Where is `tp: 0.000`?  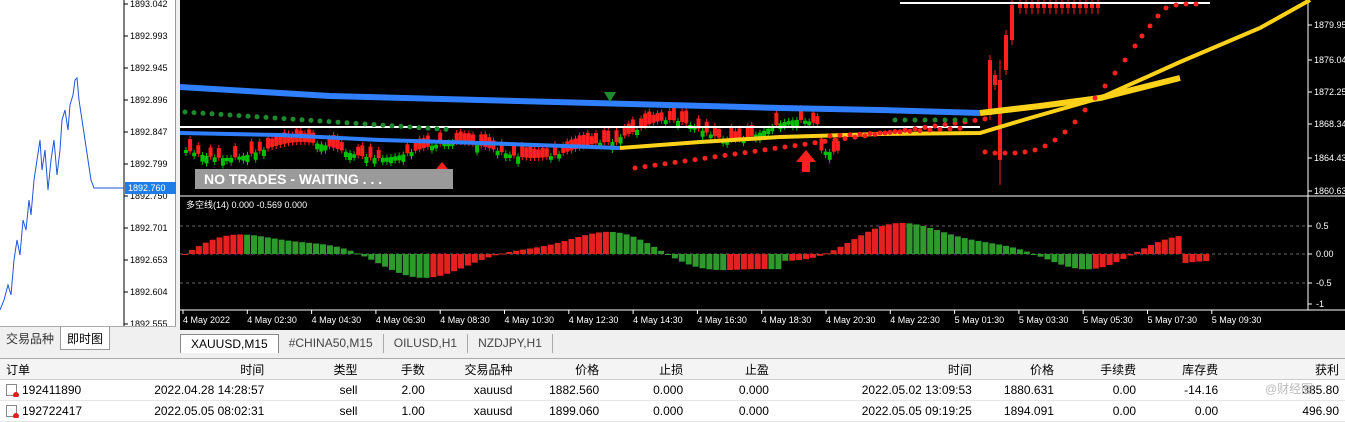 tp: 0.000 is located at coordinates (753, 411).